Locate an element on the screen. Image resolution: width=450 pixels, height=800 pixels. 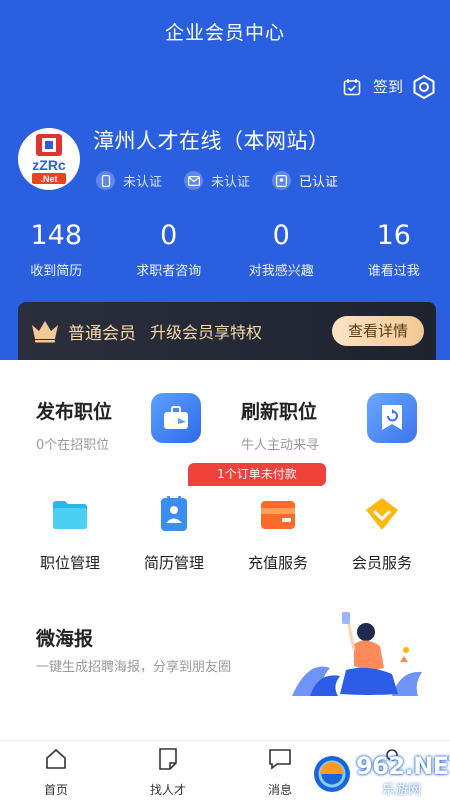
post-job-title: 发布职位 is located at coordinates (74, 412).